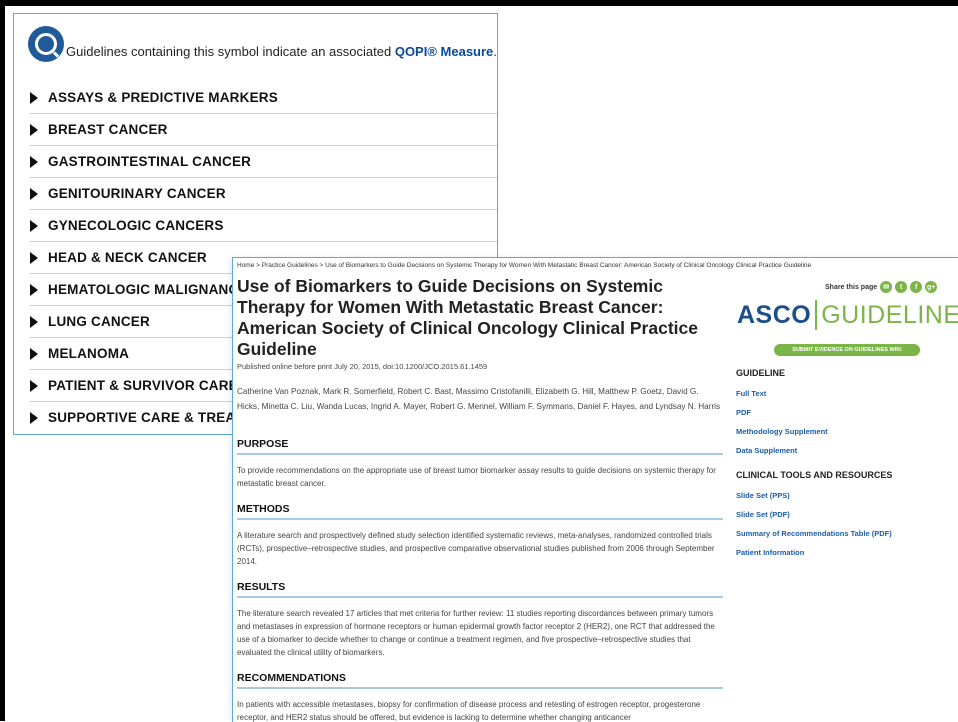  I want to click on category-label: HEMATOLOGIC MALIGNANCIES, so click(154, 289).